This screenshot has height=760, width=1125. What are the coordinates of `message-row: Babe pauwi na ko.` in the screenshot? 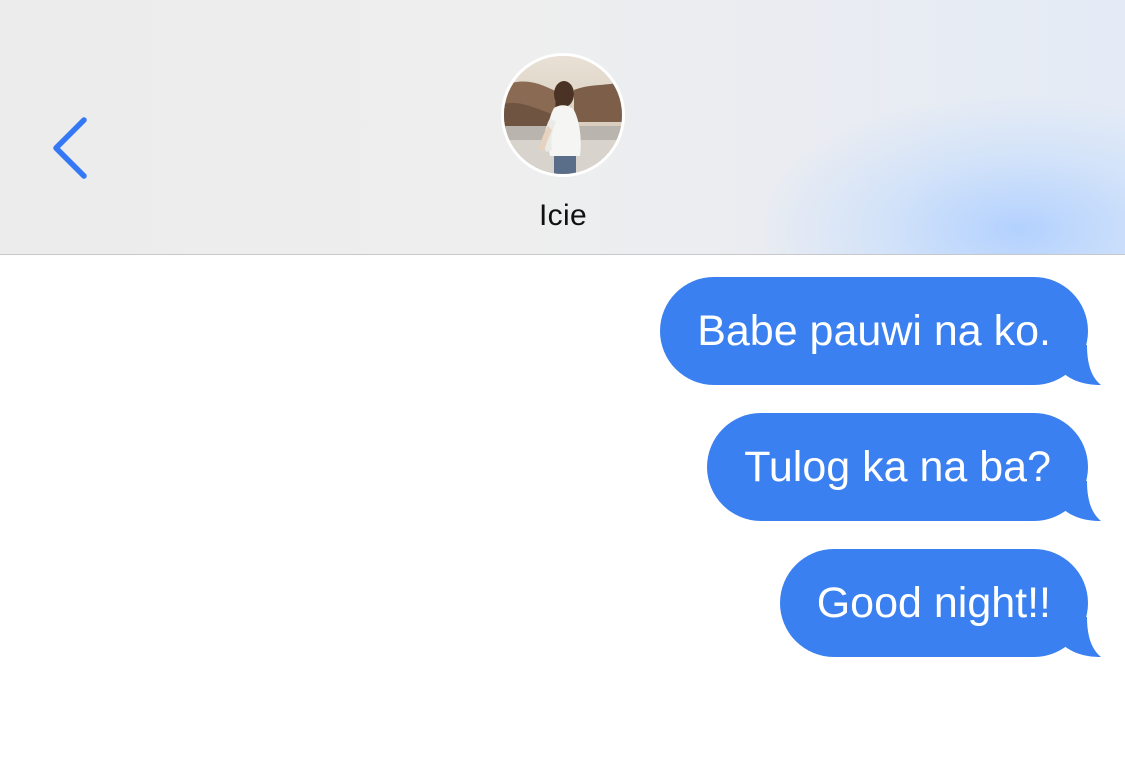 It's located at (880, 332).